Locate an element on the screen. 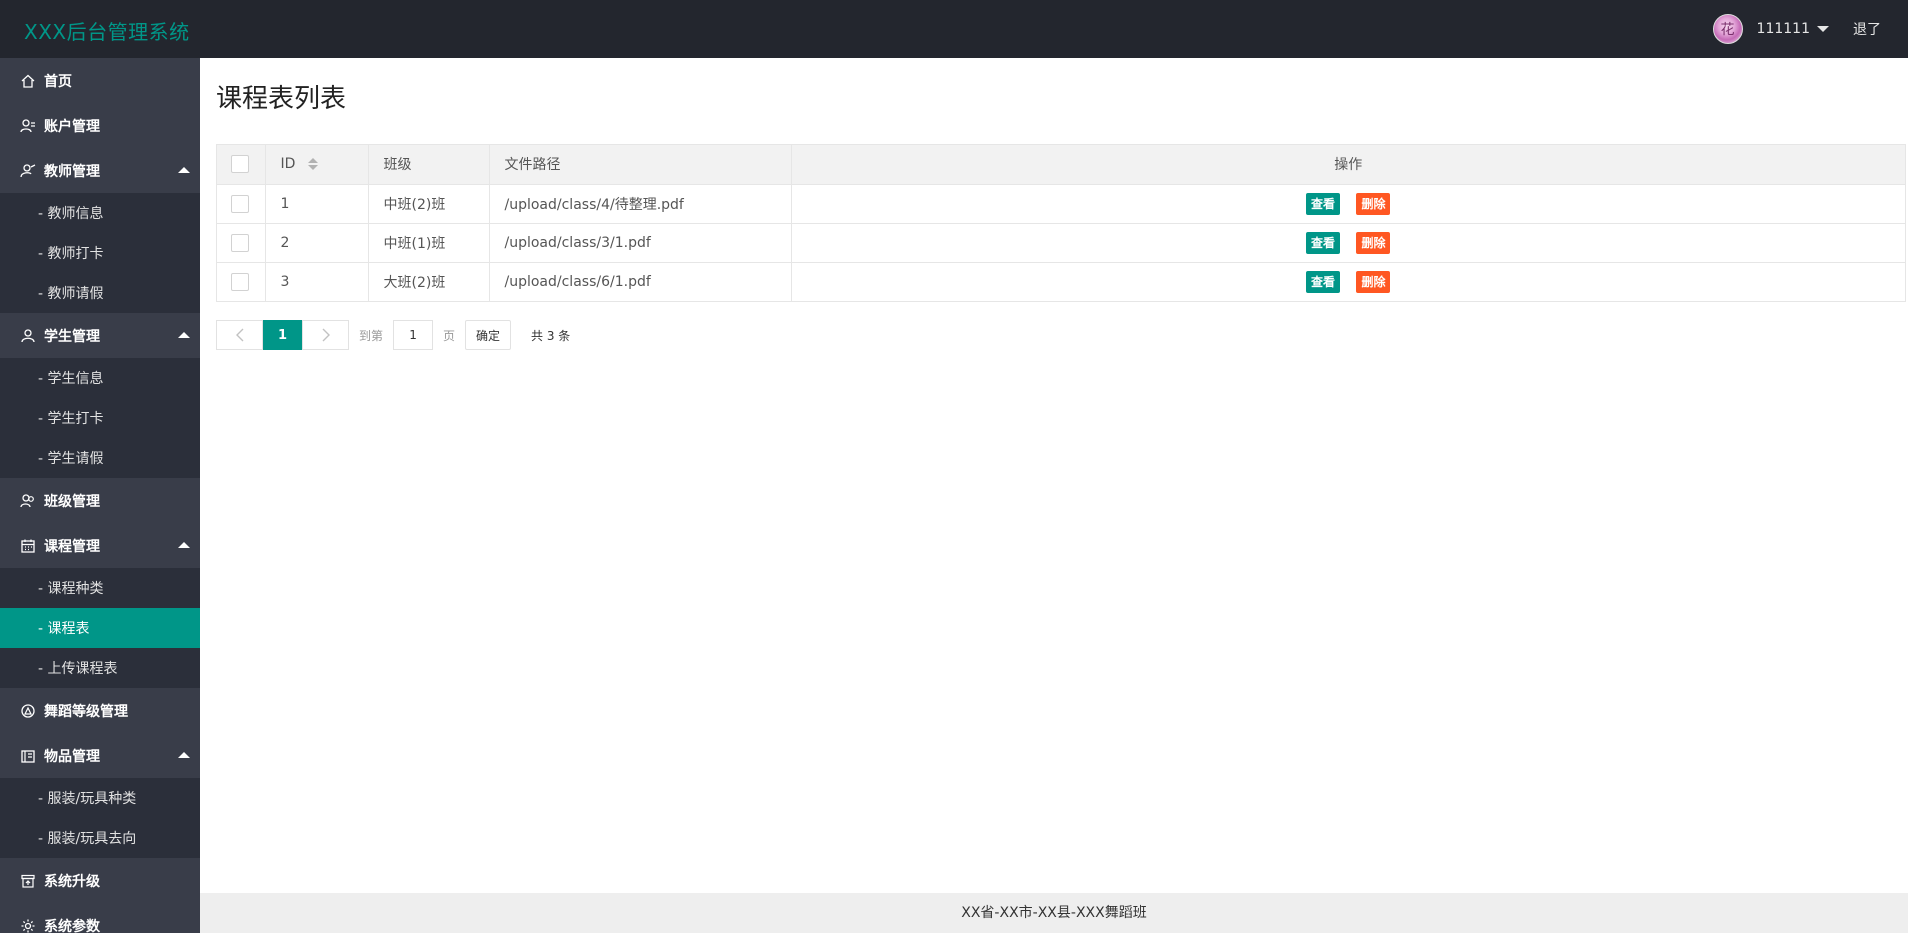 The height and width of the screenshot is (933, 1908). goto-label: 到第 is located at coordinates (371, 335).